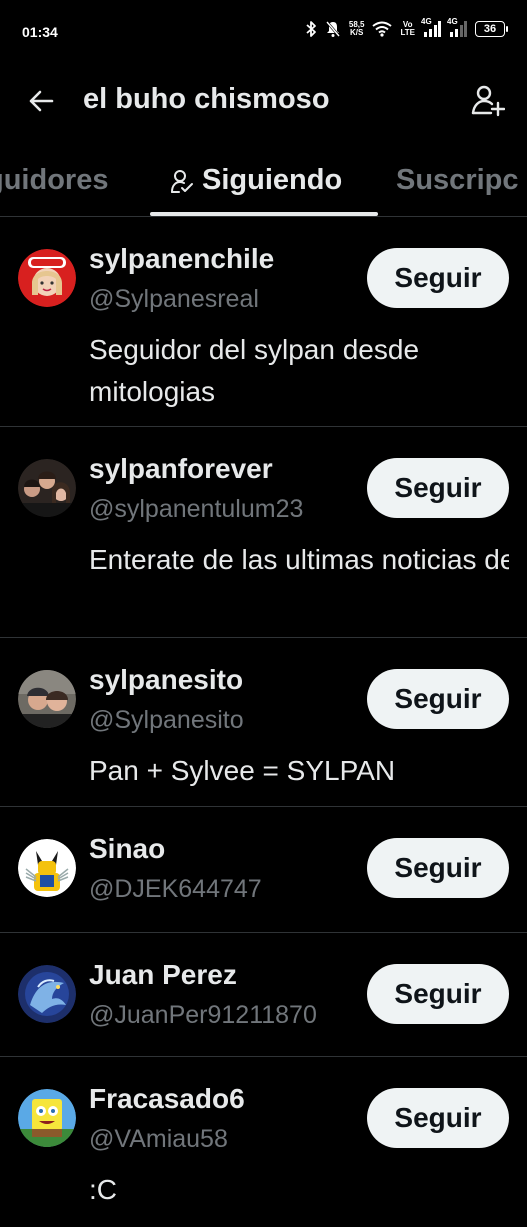 The width and height of the screenshot is (527, 1227). Describe the element at coordinates (47, 868) in the screenshot. I see `avatar-wolverine` at that location.